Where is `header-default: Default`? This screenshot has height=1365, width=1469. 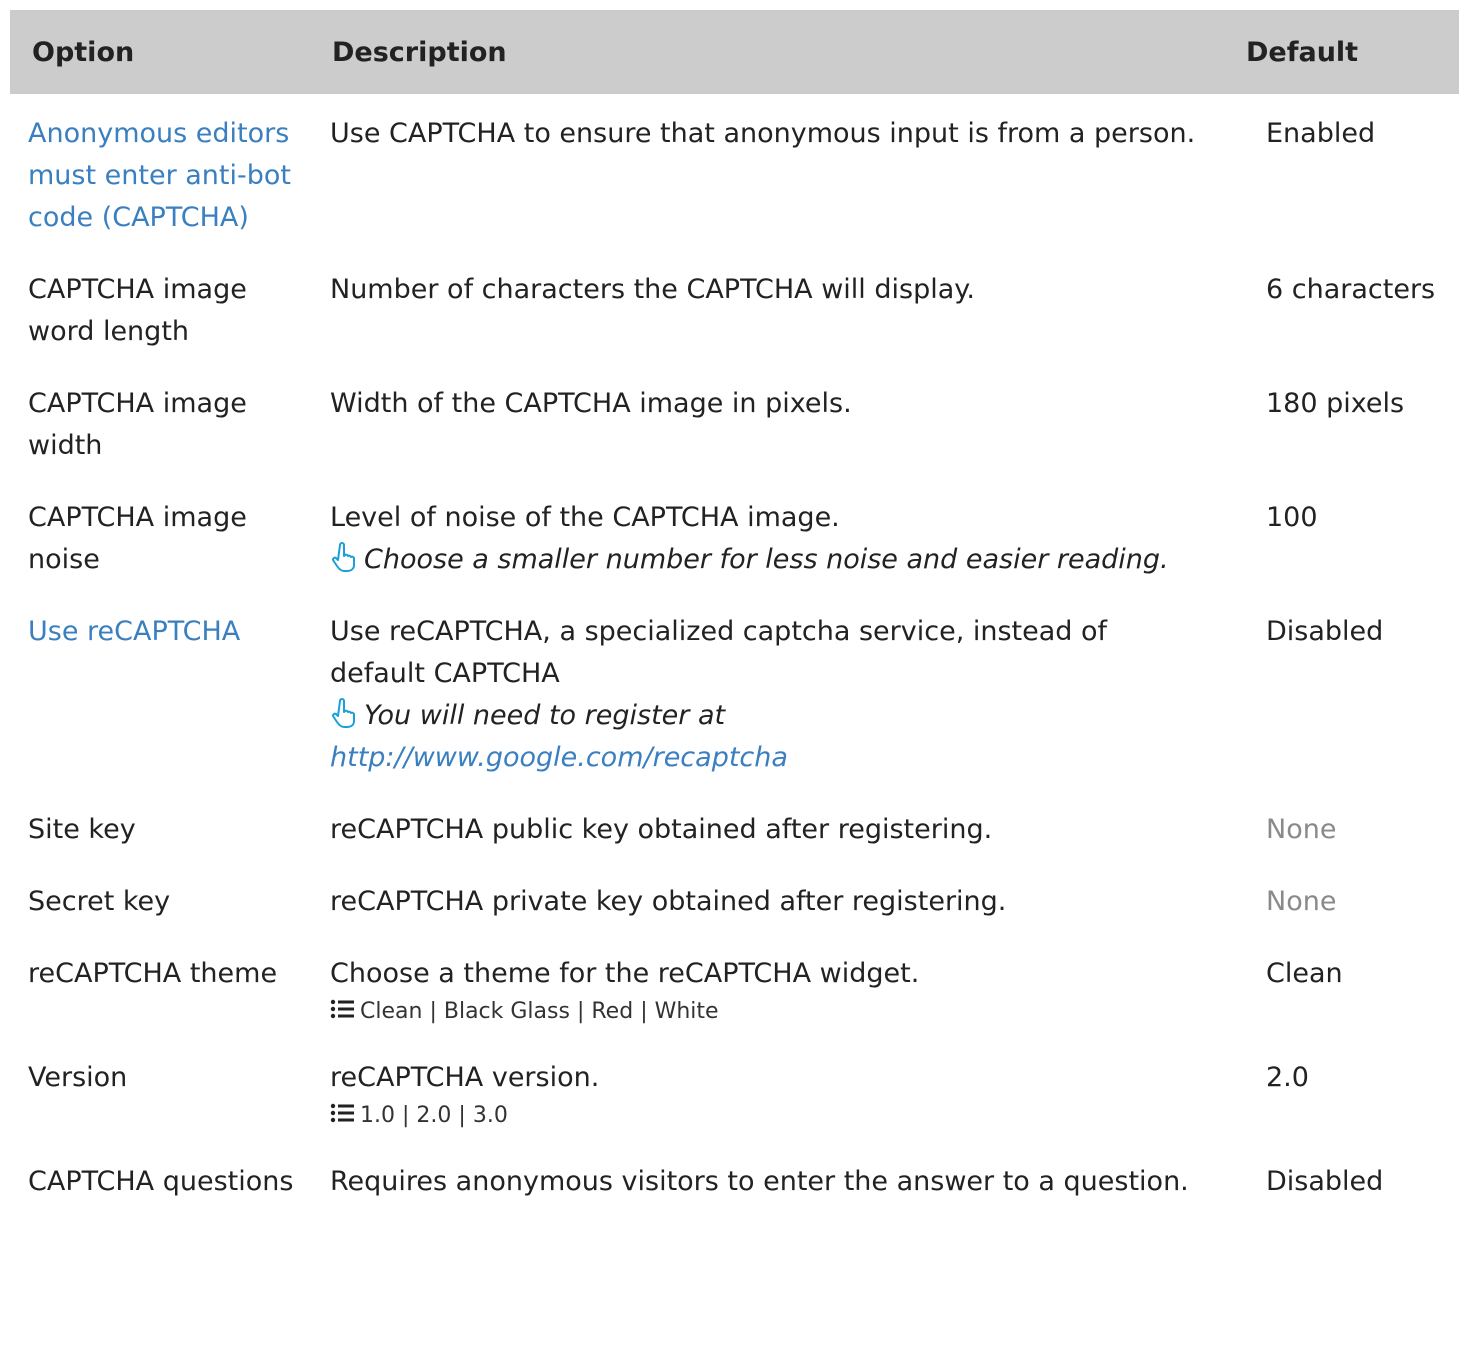 header-default: Default is located at coordinates (1352, 52).